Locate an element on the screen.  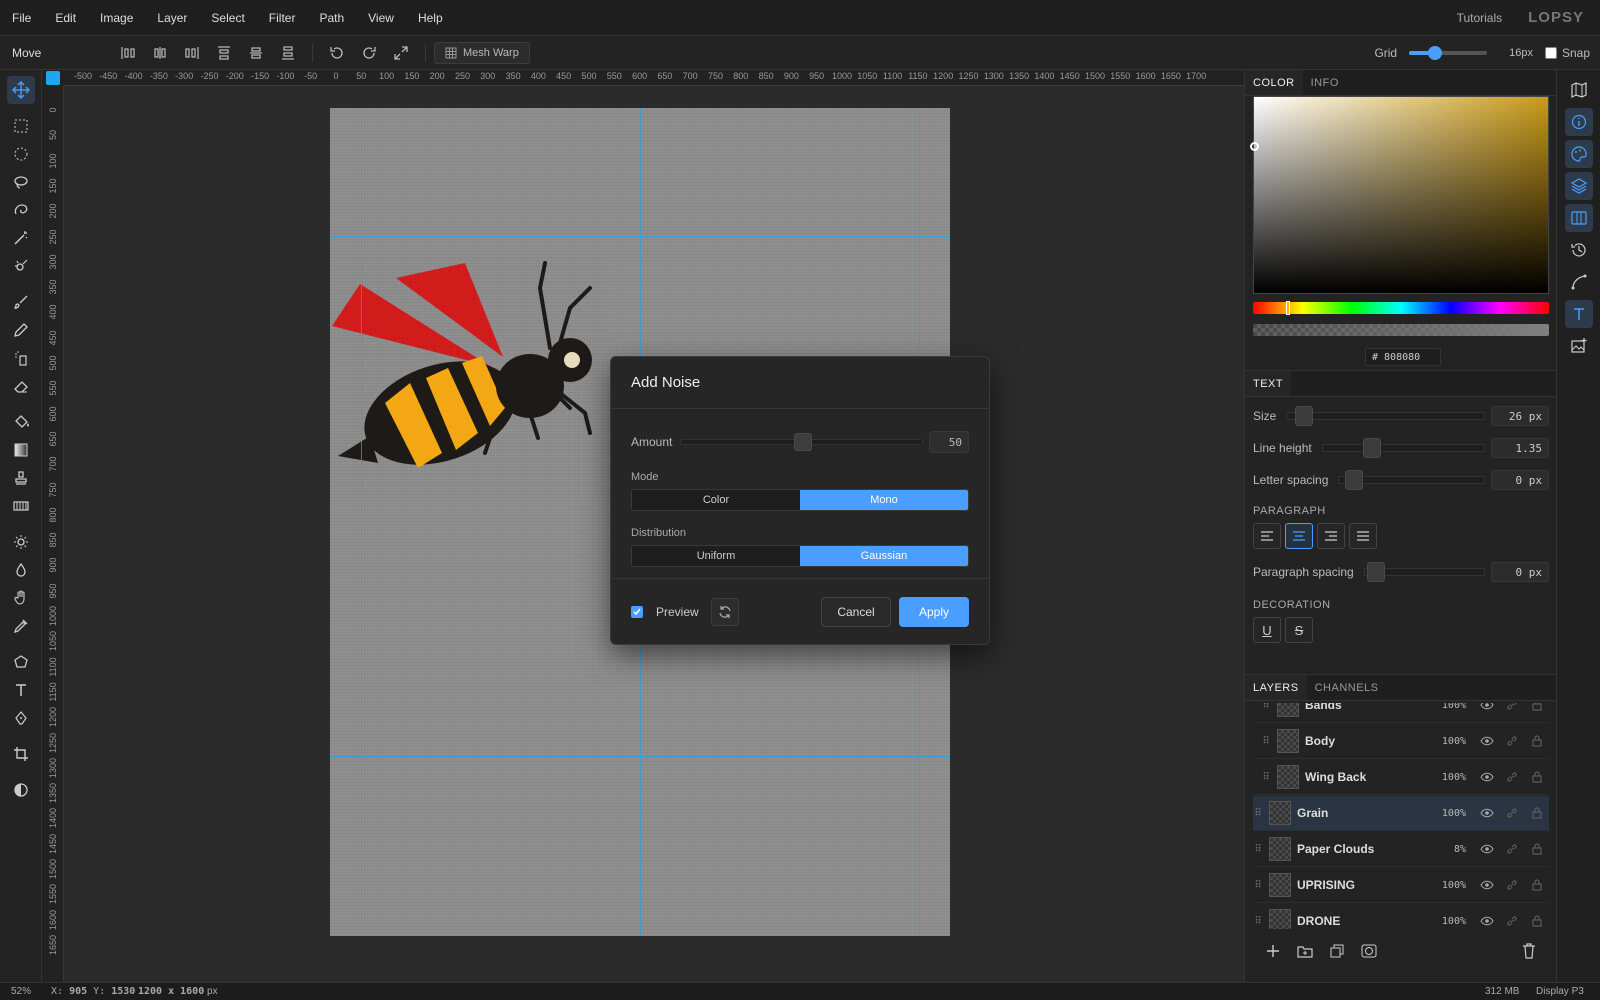
alpha-slider is located at coordinates (1401, 330).